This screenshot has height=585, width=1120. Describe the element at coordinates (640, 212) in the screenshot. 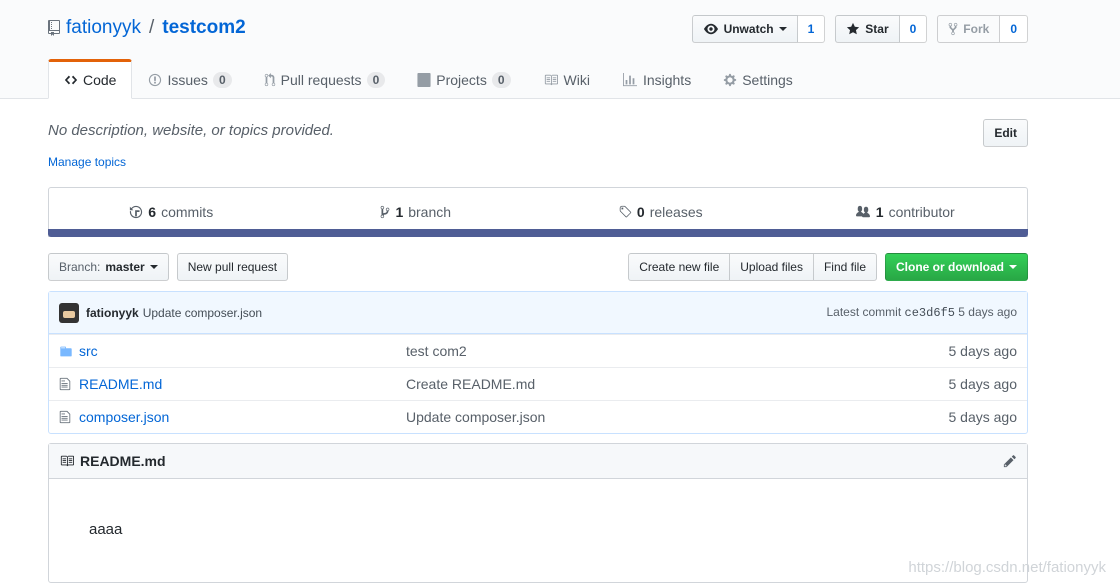

I see `releases-count: 0` at that location.